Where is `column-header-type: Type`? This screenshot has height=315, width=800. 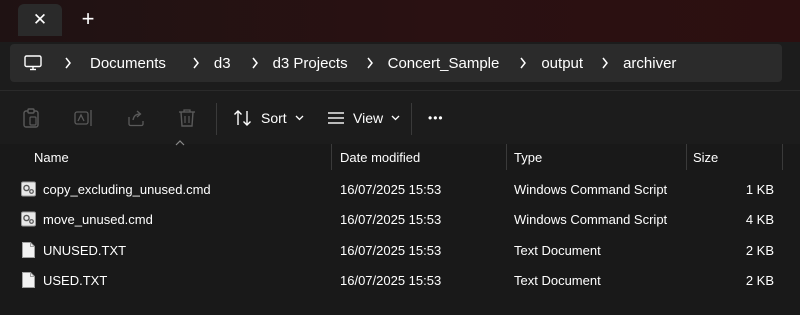 column-header-type: Type is located at coordinates (599, 157).